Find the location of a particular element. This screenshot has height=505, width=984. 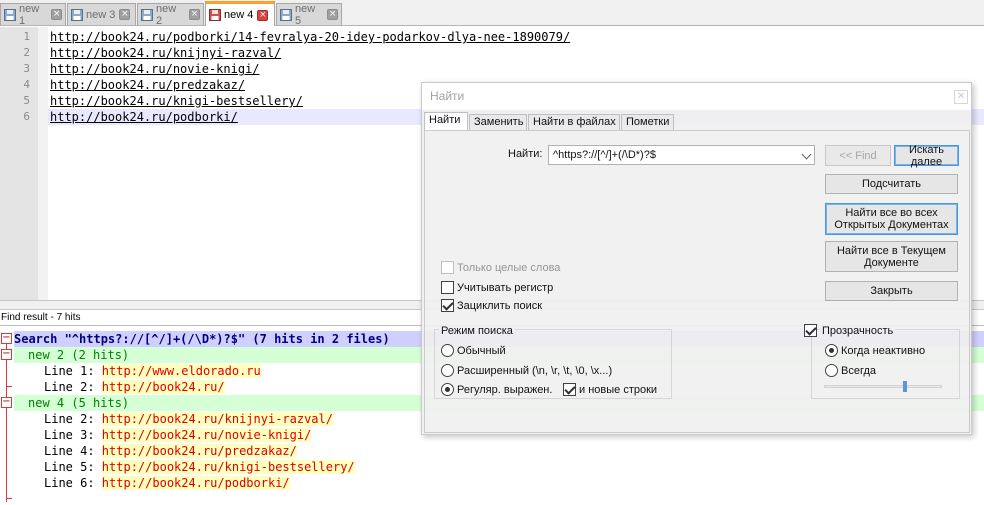

tab-mark: Пометки is located at coordinates (647, 122).